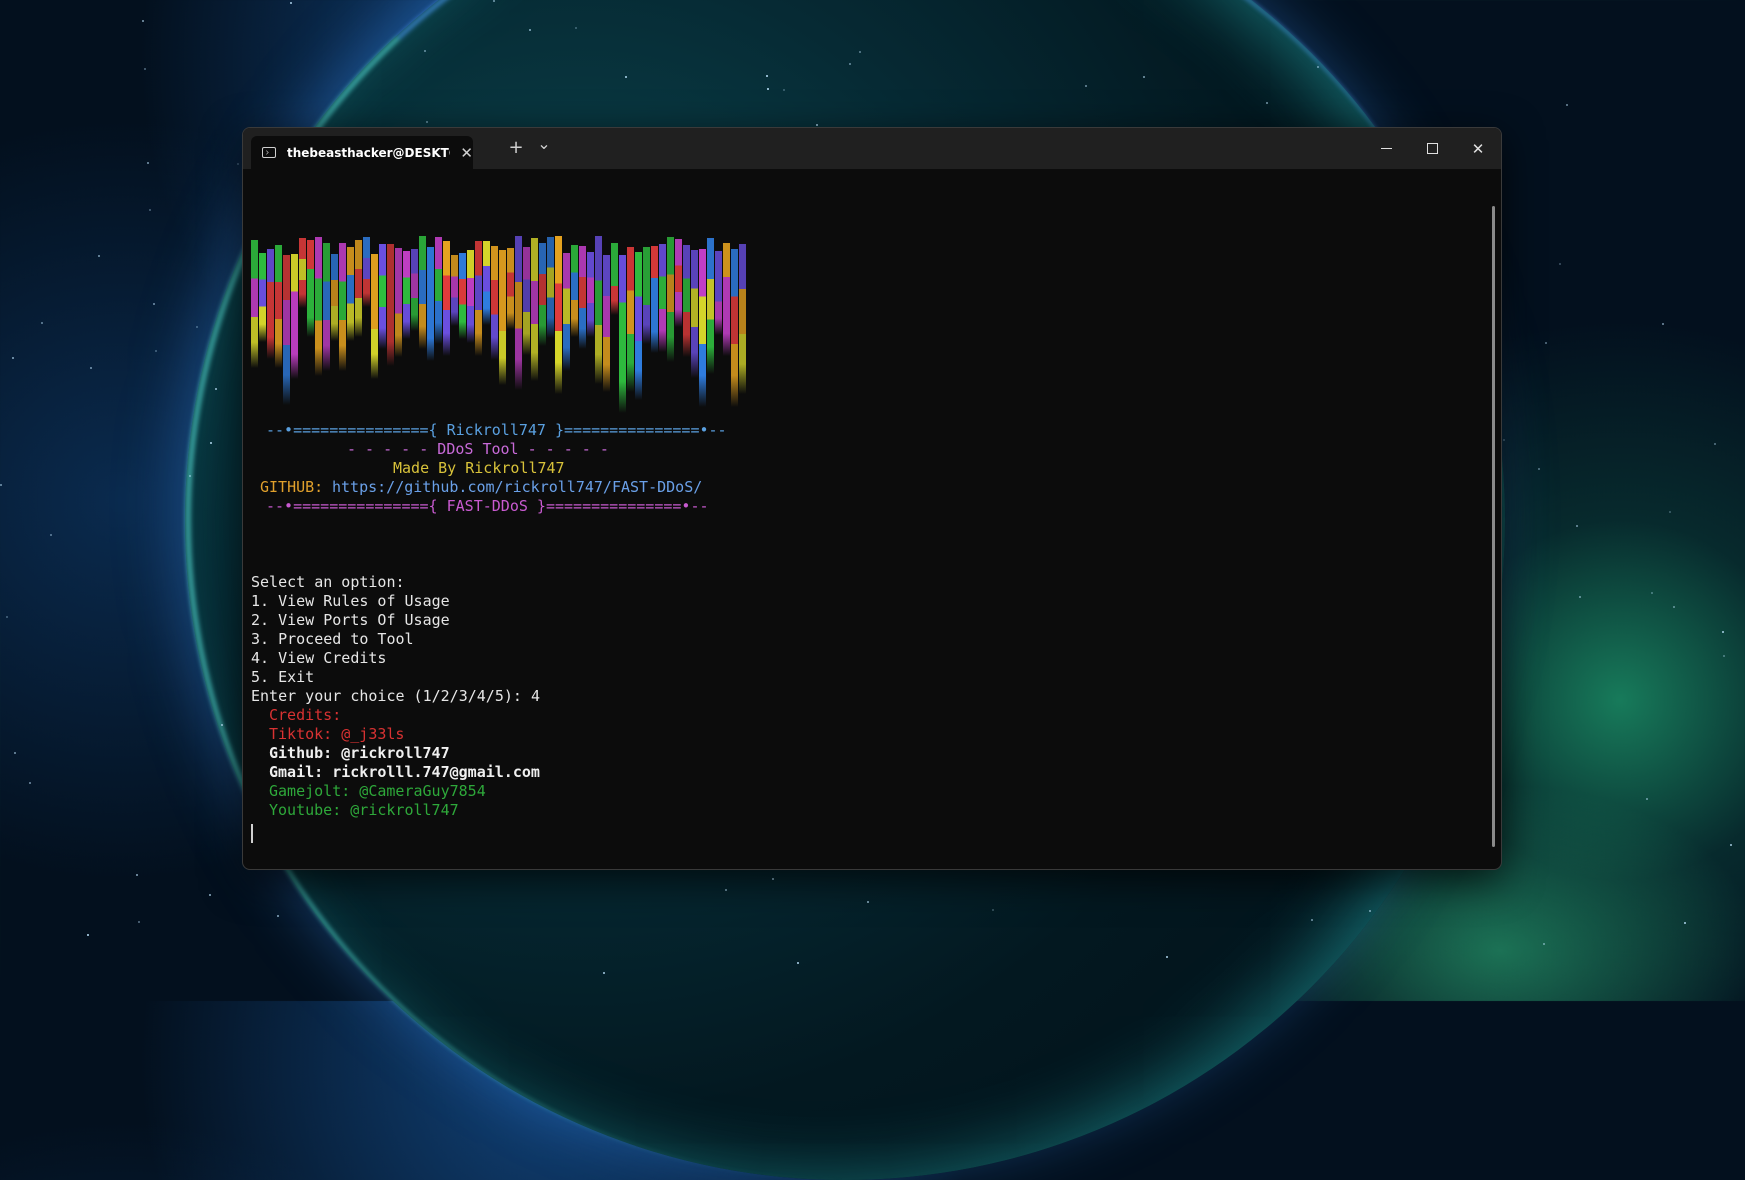 This screenshot has width=1745, height=1180. Describe the element at coordinates (350, 620) in the screenshot. I see `menu-option-2: 2. View Ports Of Usage` at that location.